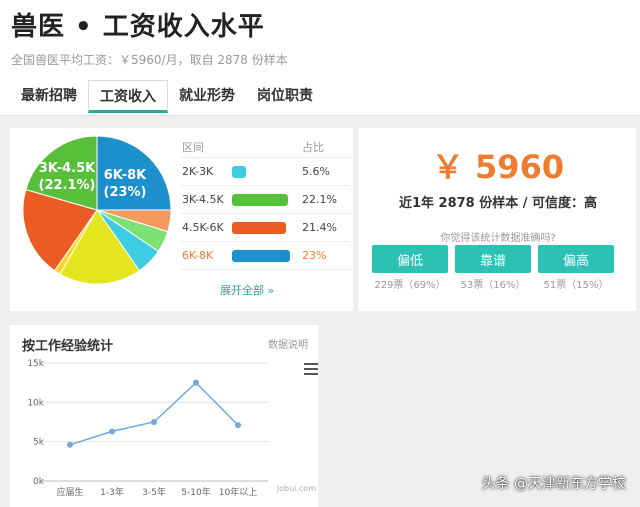 The height and width of the screenshot is (507, 640). What do you see at coordinates (316, 171) in the screenshot?
I see `pct-value: 5.6%` at bounding box center [316, 171].